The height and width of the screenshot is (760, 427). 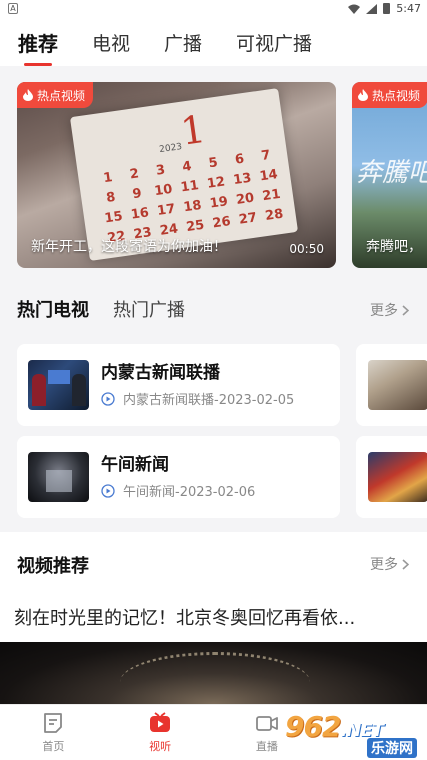 I want to click on tab-radio: 广播, so click(x=183, y=42).